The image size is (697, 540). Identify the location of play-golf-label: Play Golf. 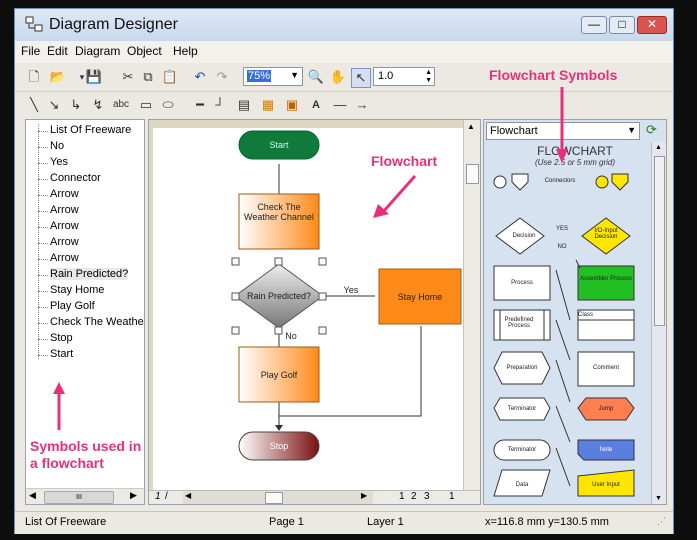
(279, 375).